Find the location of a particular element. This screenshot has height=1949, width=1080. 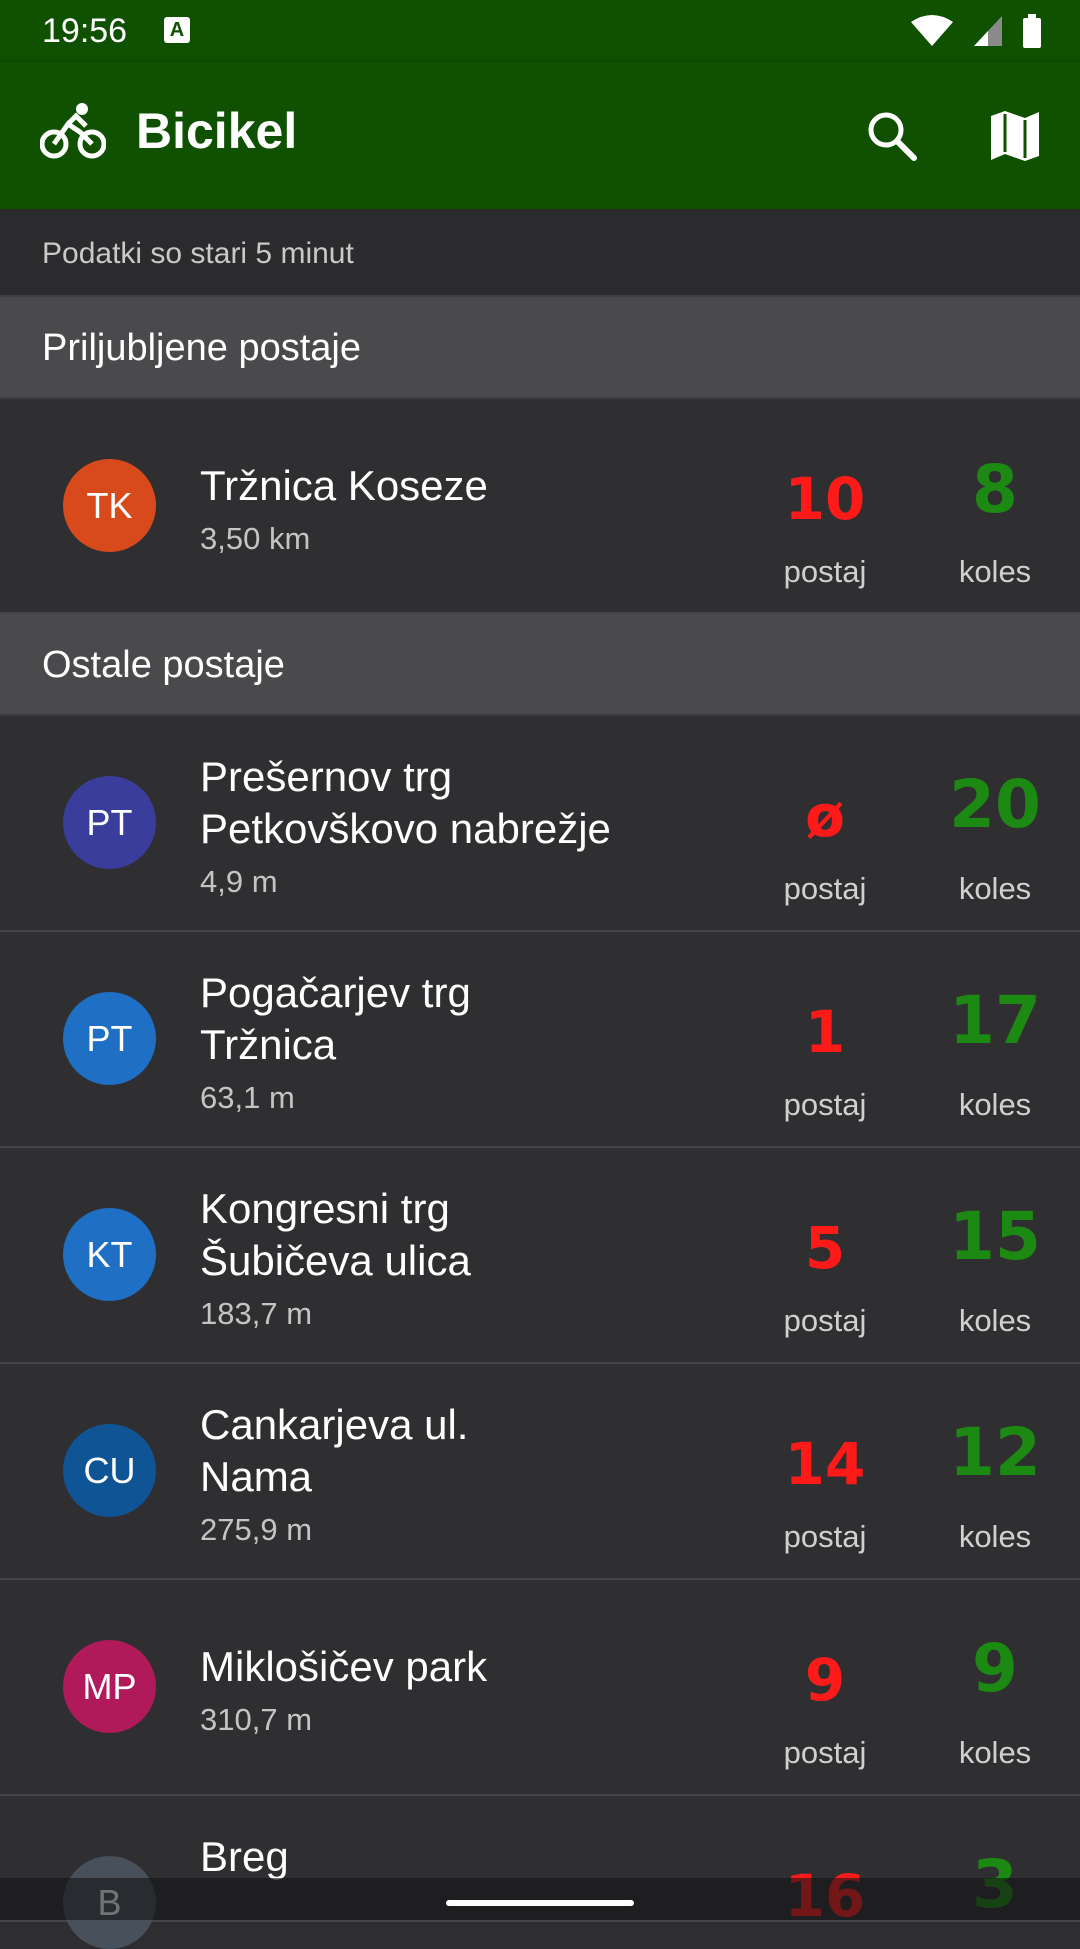

station-name: Tržnica Koseze is located at coordinates (344, 485).